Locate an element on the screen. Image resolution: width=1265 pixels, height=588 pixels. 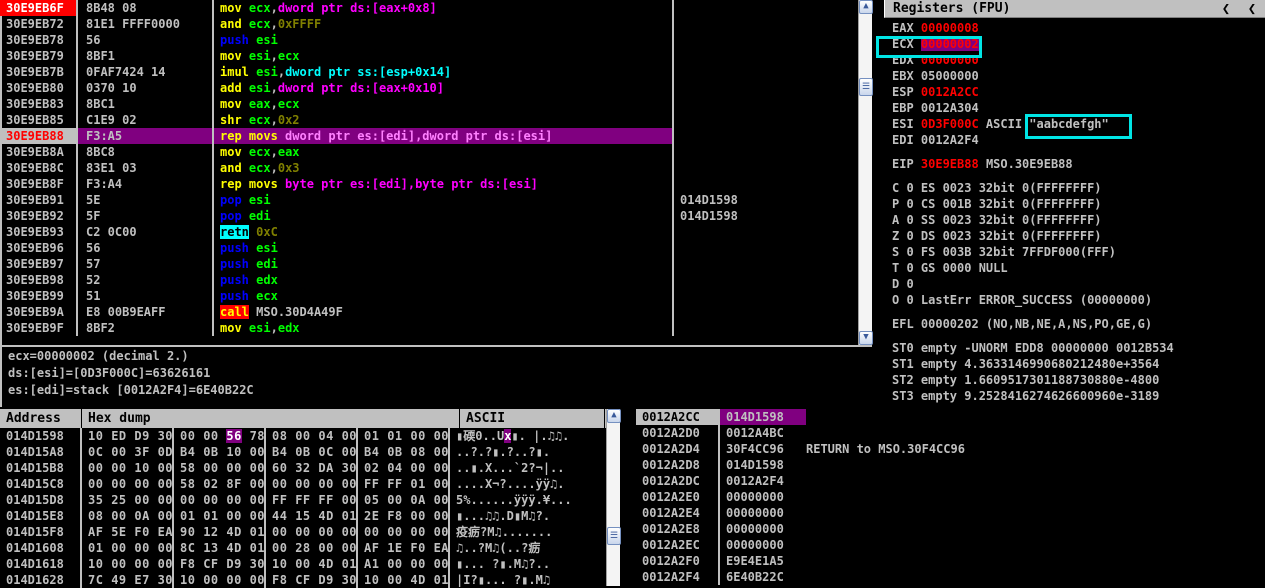
dump-byte: 32 is located at coordinates (302, 468).